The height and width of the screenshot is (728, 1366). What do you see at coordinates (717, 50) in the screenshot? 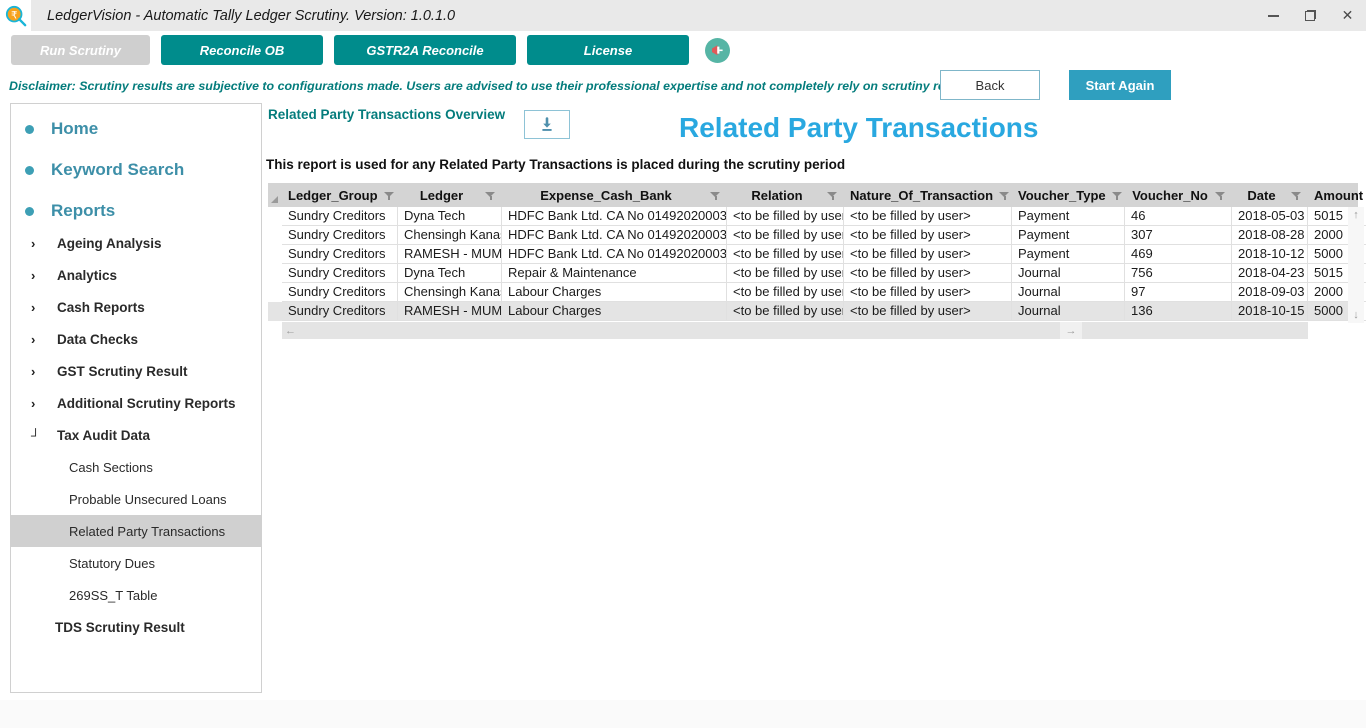
I see `announcement-button` at bounding box center [717, 50].